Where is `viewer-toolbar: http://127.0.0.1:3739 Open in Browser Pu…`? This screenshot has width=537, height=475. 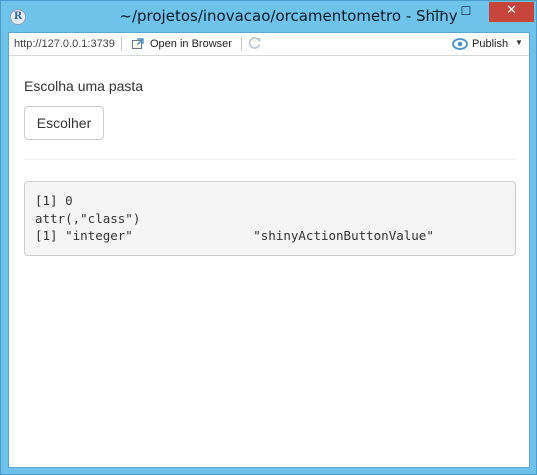
viewer-toolbar: http://127.0.0.1:3739 Open in Browser Pu… is located at coordinates (269, 44).